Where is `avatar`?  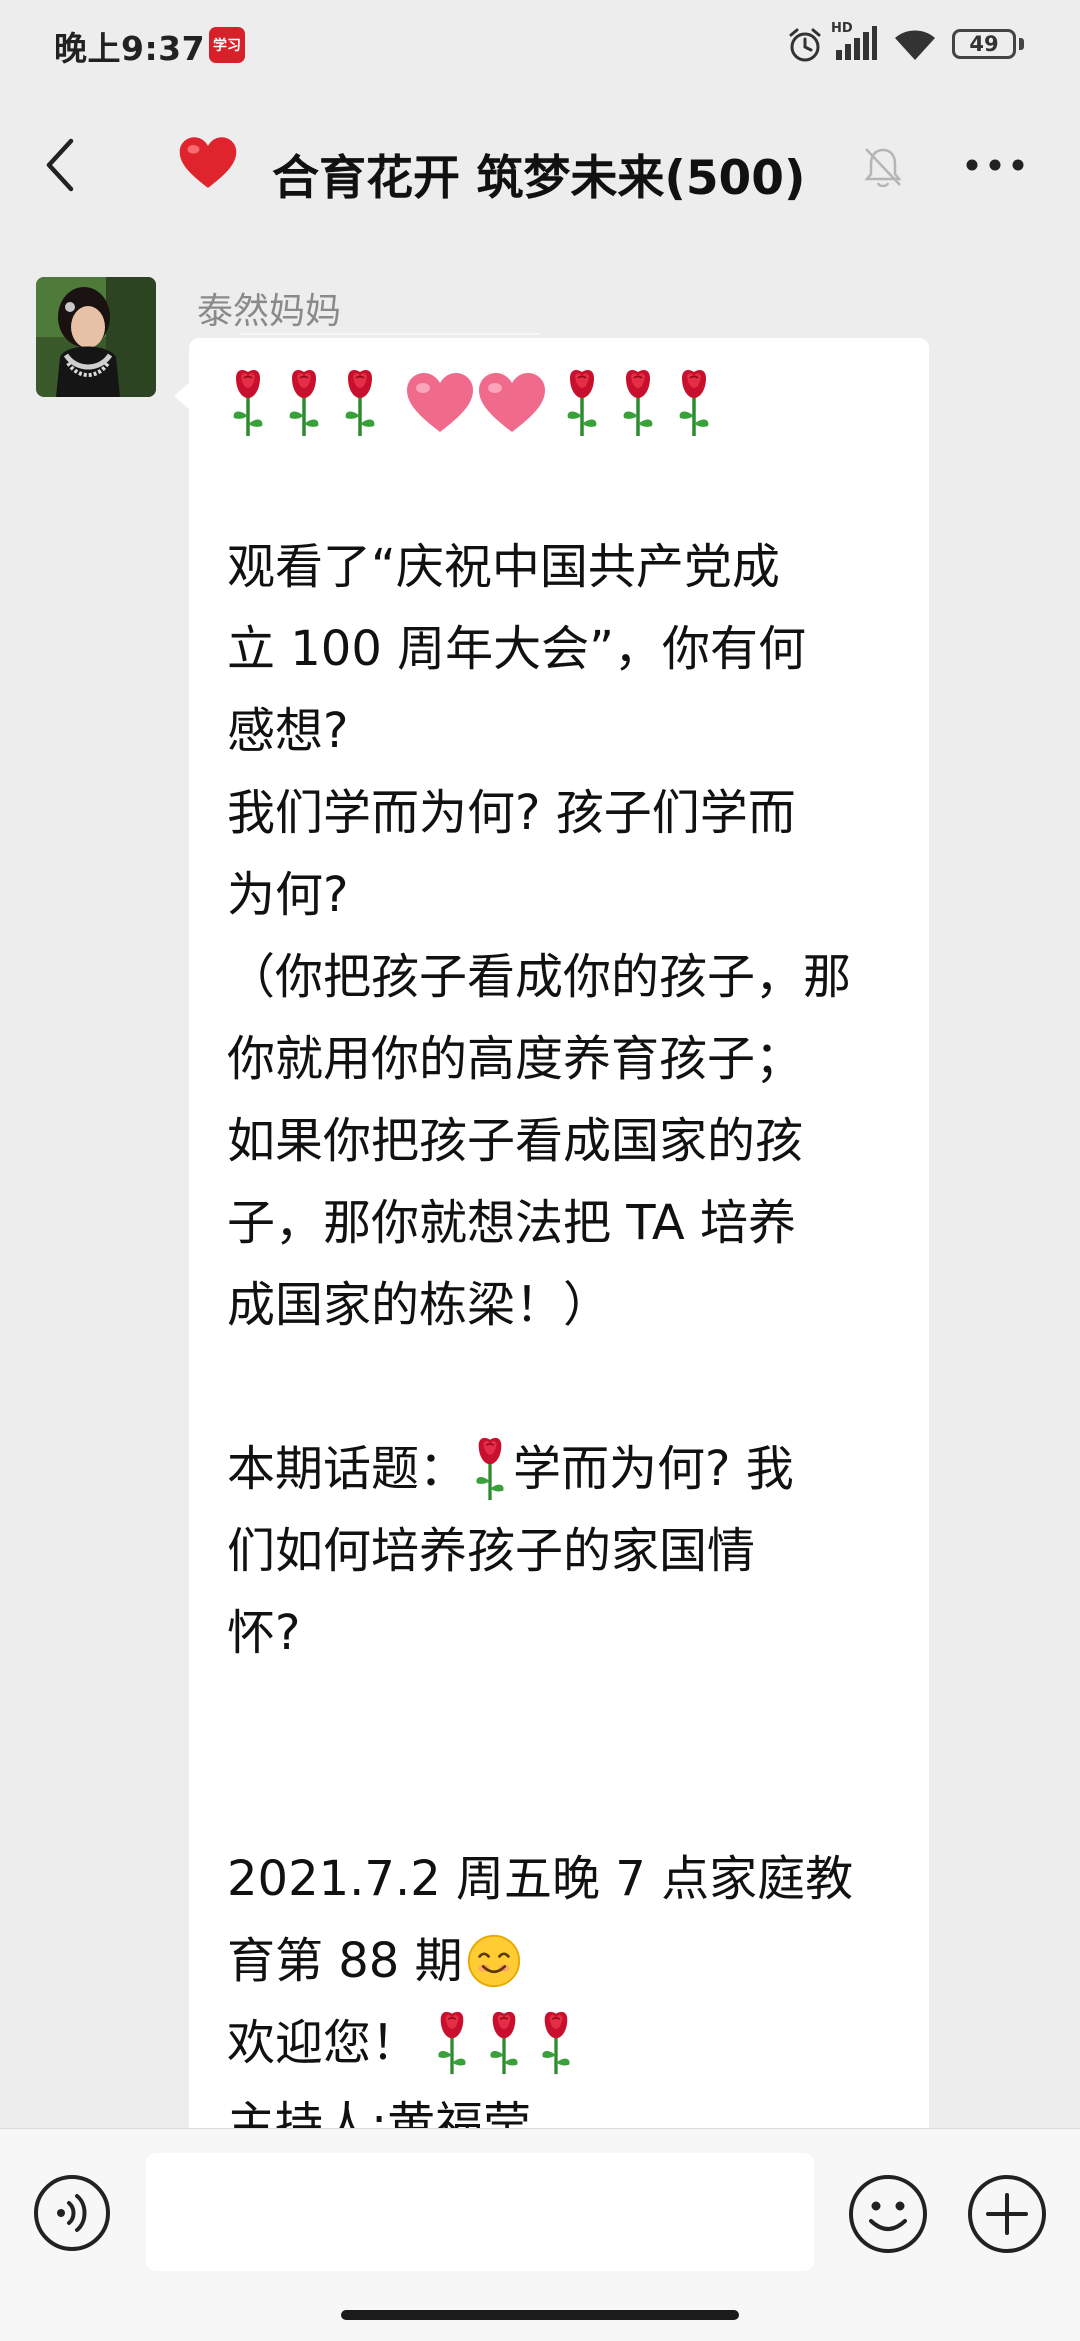
avatar is located at coordinates (96, 337).